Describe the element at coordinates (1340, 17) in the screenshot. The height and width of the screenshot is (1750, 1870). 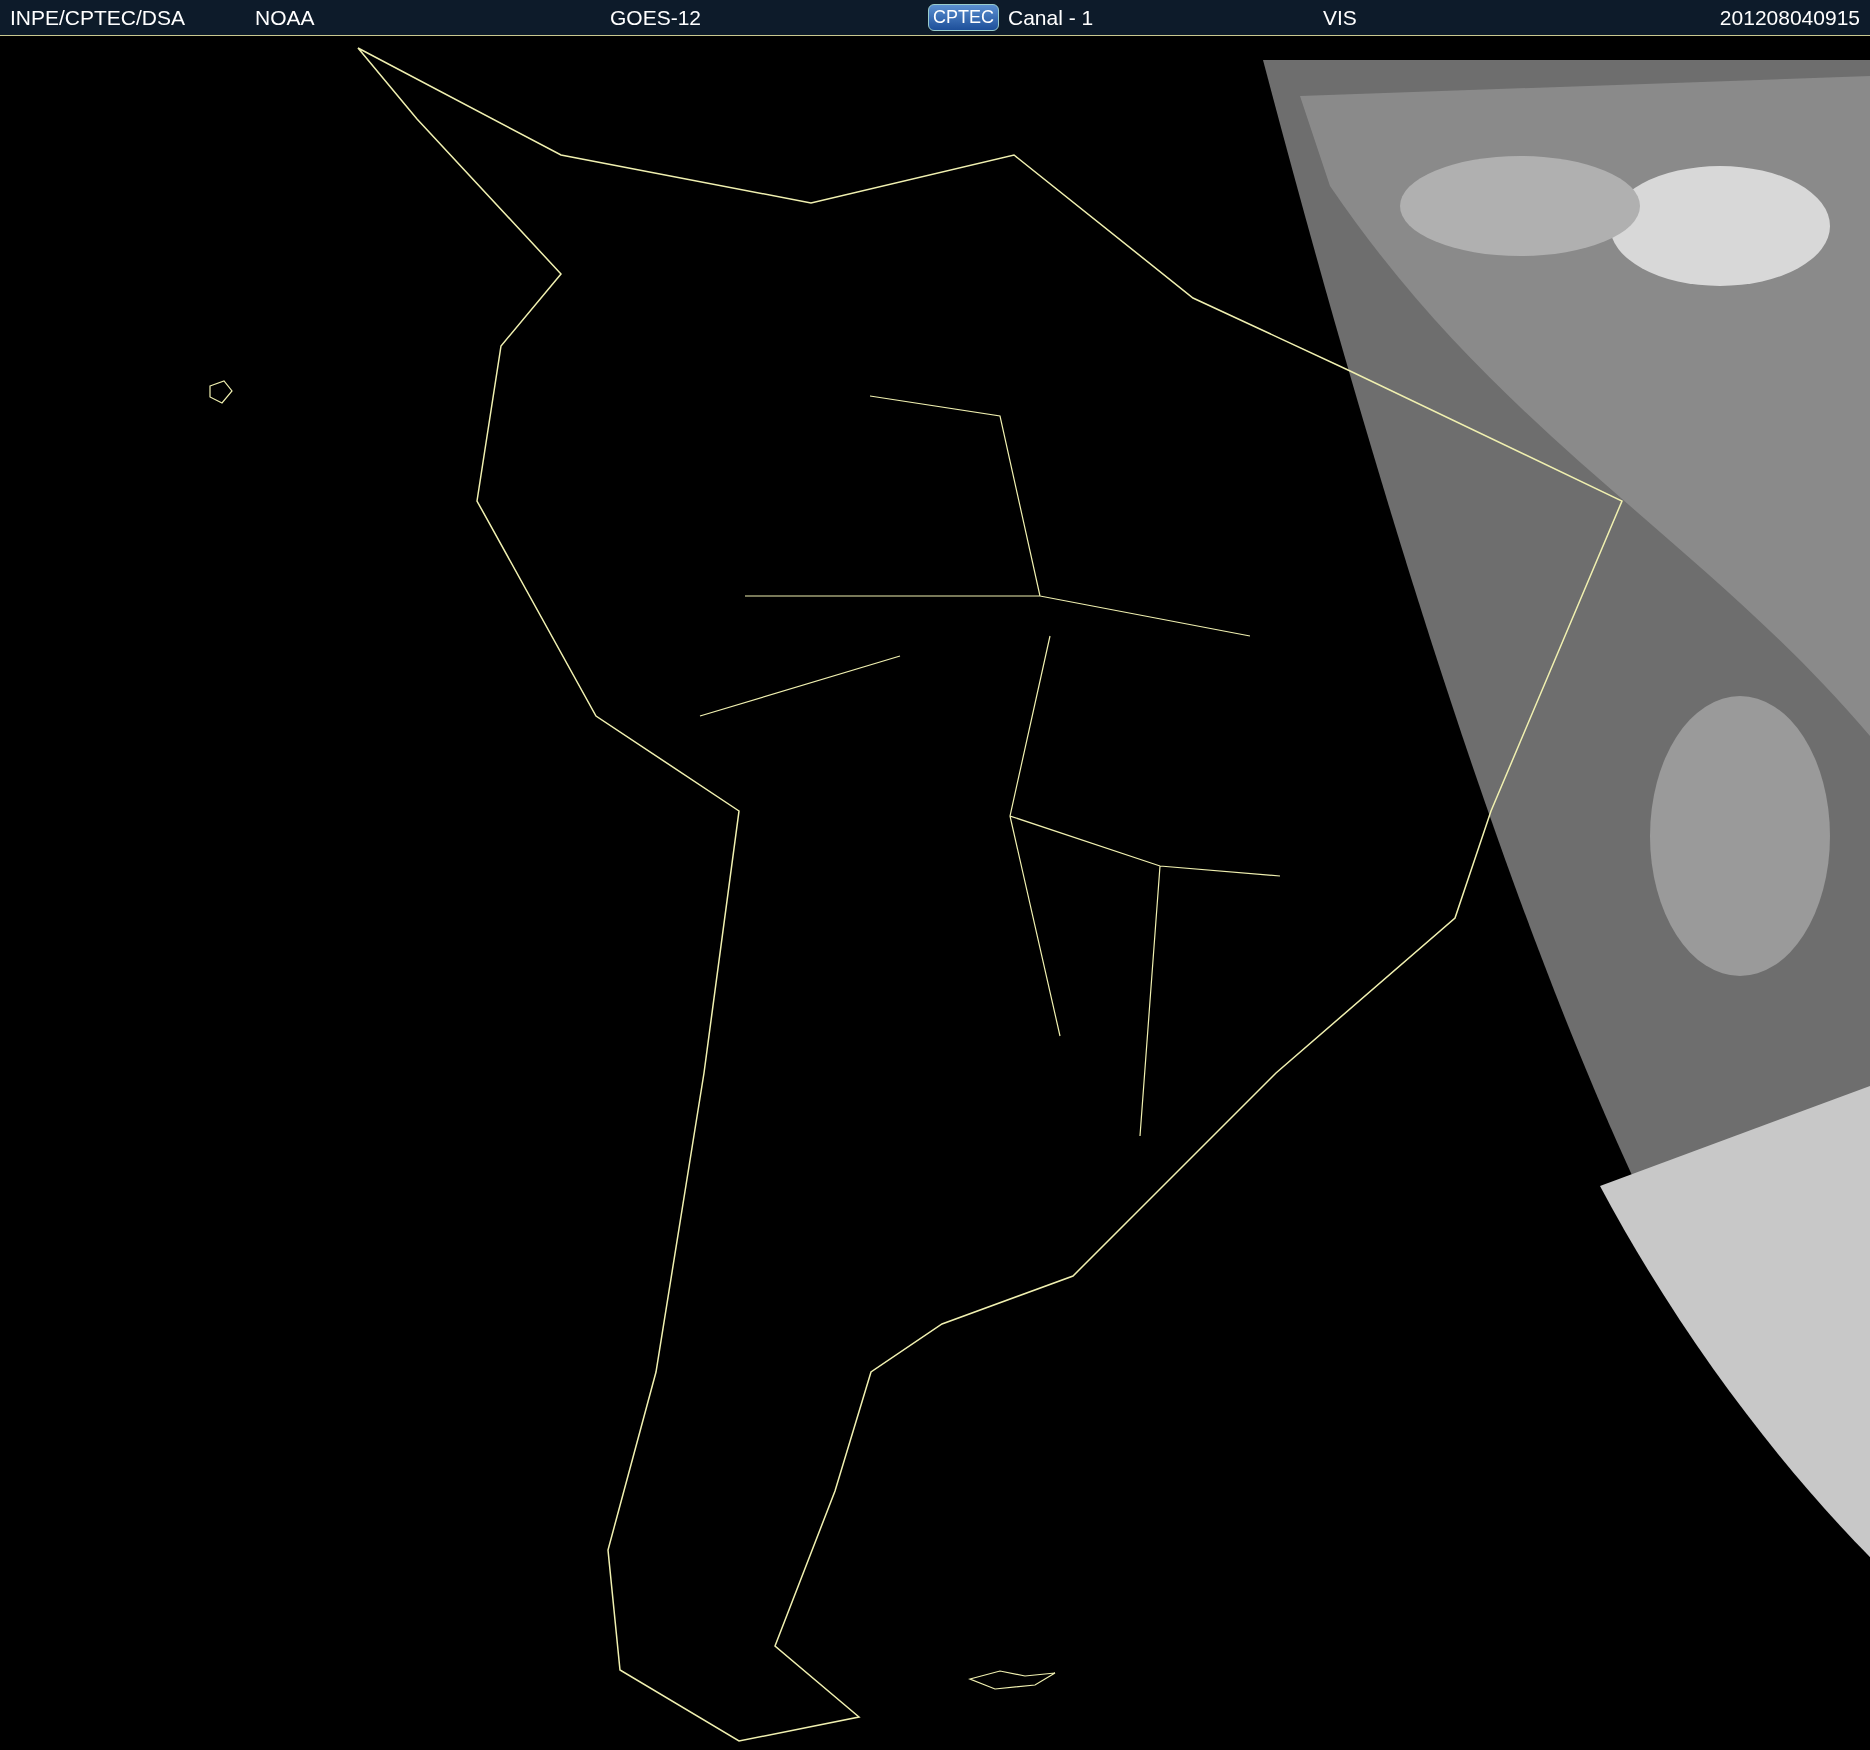
I see `band-label: VIS` at that location.